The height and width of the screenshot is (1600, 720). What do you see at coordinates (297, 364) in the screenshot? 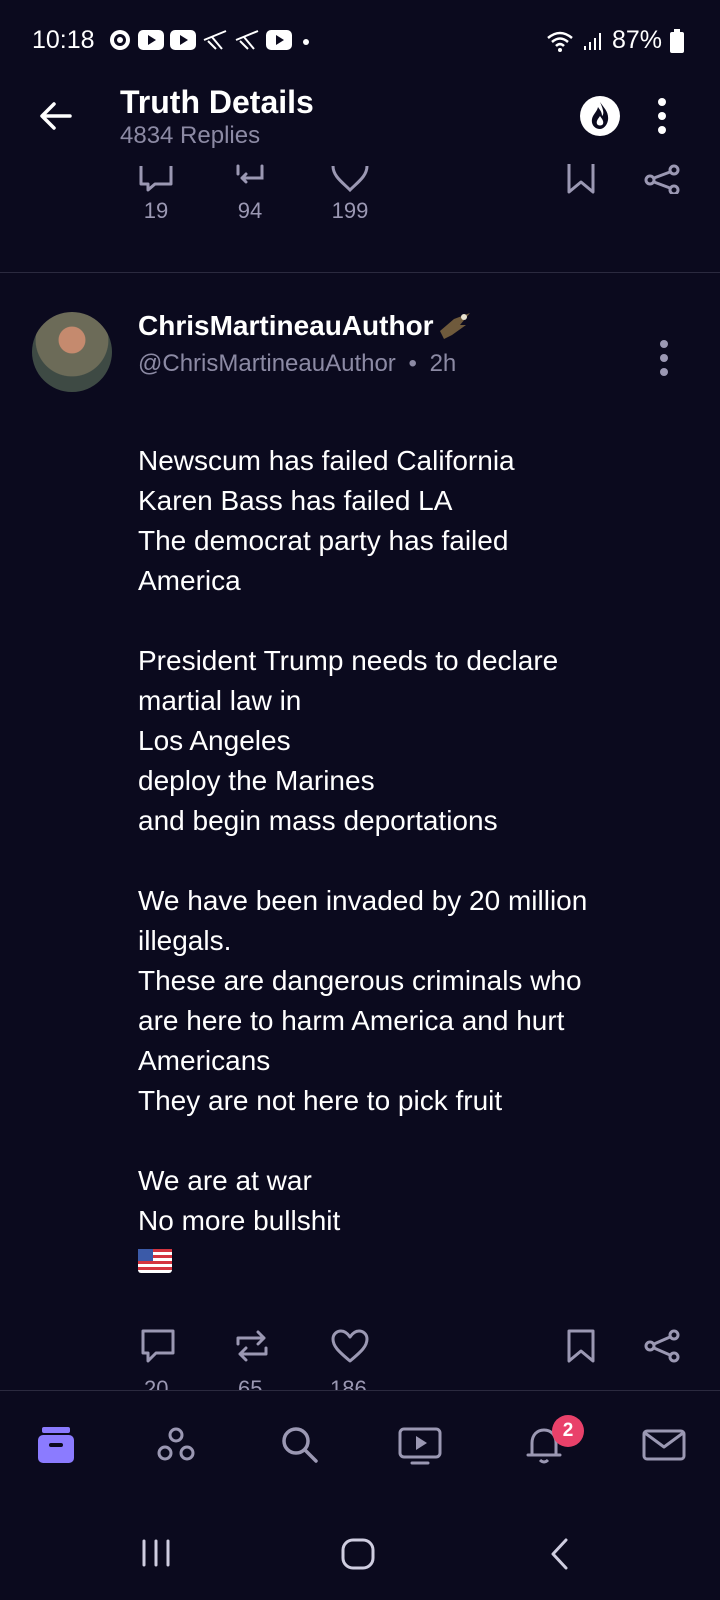
I see `author-handle: @ChrisMartineauAuthor • 2h` at bounding box center [297, 364].